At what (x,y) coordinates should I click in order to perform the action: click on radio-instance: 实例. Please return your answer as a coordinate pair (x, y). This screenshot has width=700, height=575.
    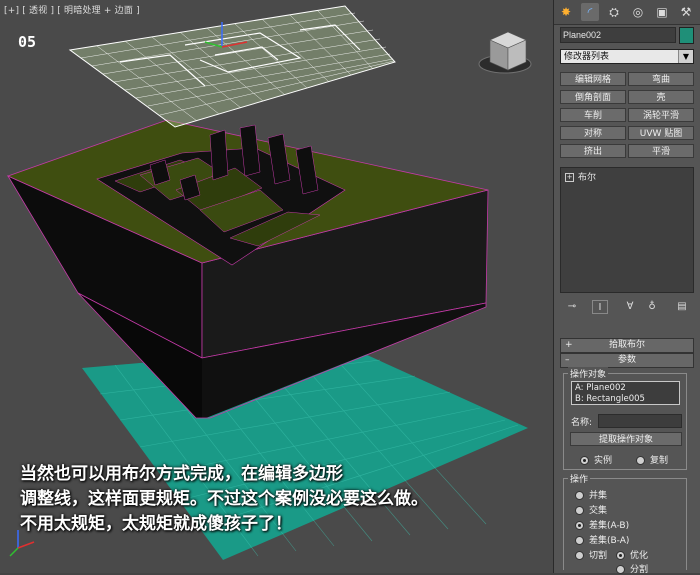
    Looking at the image, I should click on (596, 459).